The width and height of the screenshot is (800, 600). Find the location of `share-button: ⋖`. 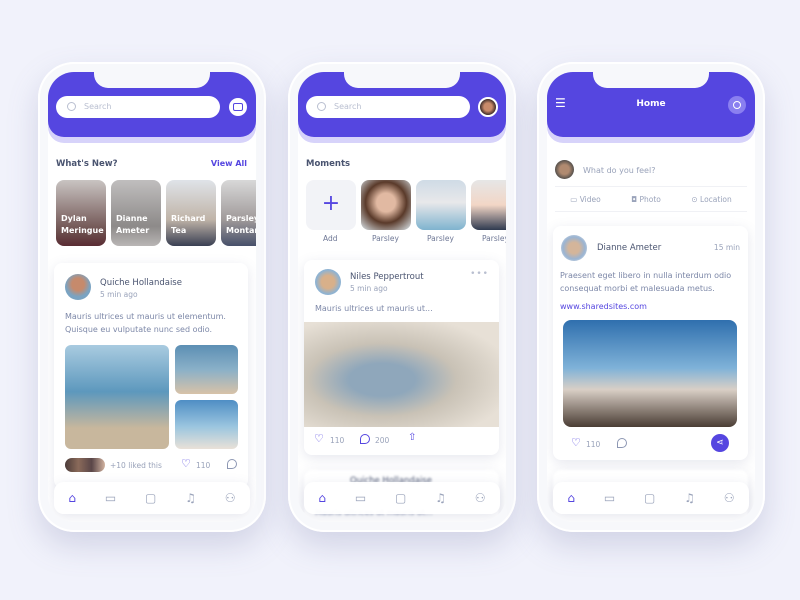

share-button: ⋖ is located at coordinates (720, 443).